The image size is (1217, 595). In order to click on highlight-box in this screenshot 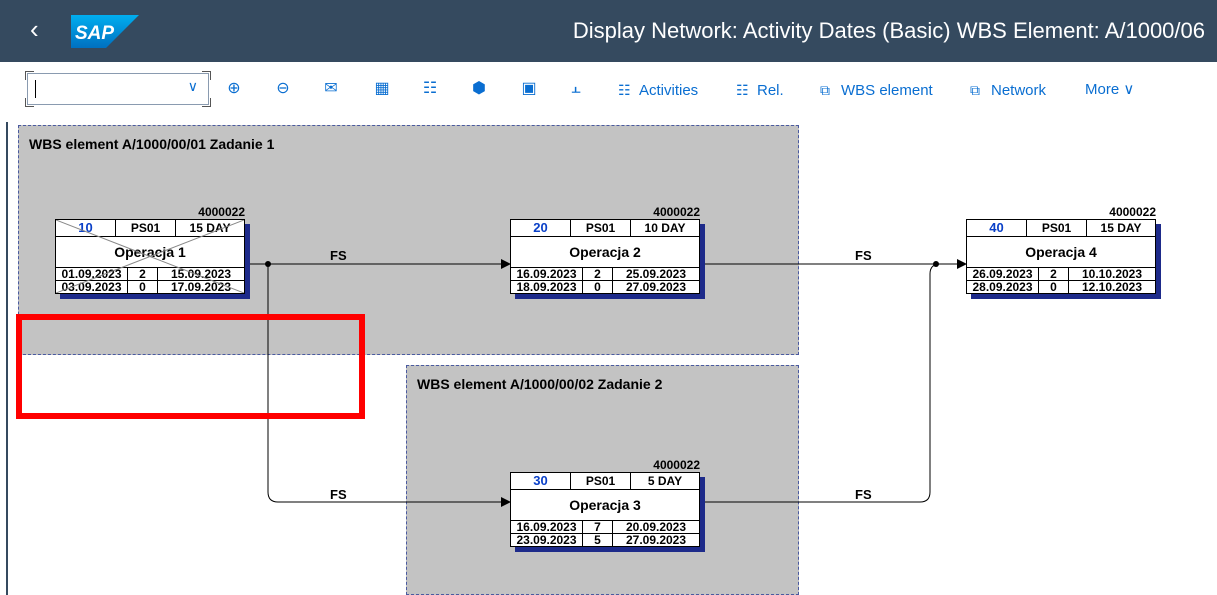, I will do `click(190, 366)`.